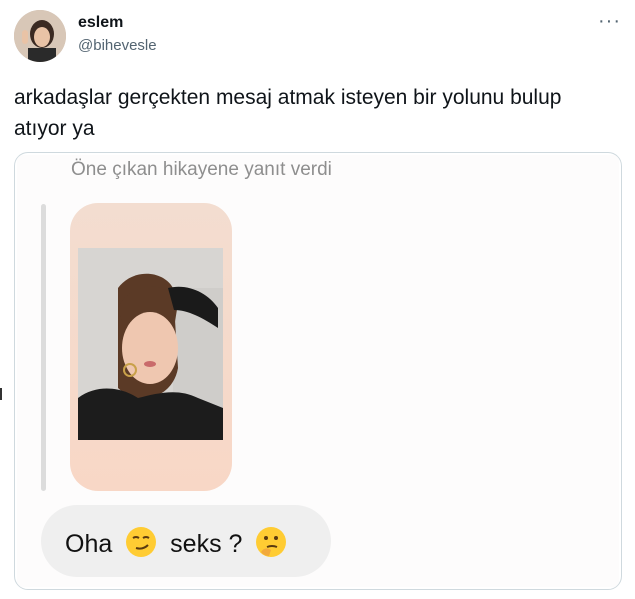 The height and width of the screenshot is (599, 635). I want to click on edge-mark, so click(1, 394).